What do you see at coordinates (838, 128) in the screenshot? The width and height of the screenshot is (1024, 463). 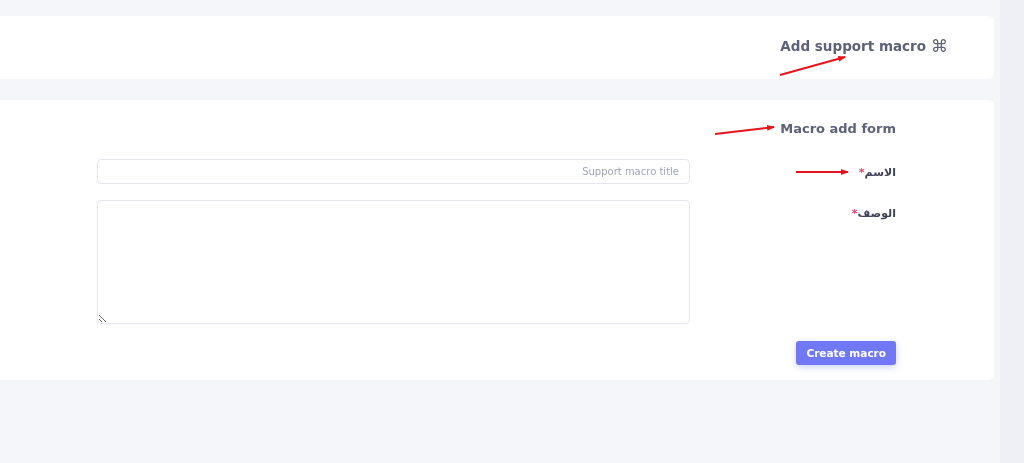 I see `form-title: Macro add form` at bounding box center [838, 128].